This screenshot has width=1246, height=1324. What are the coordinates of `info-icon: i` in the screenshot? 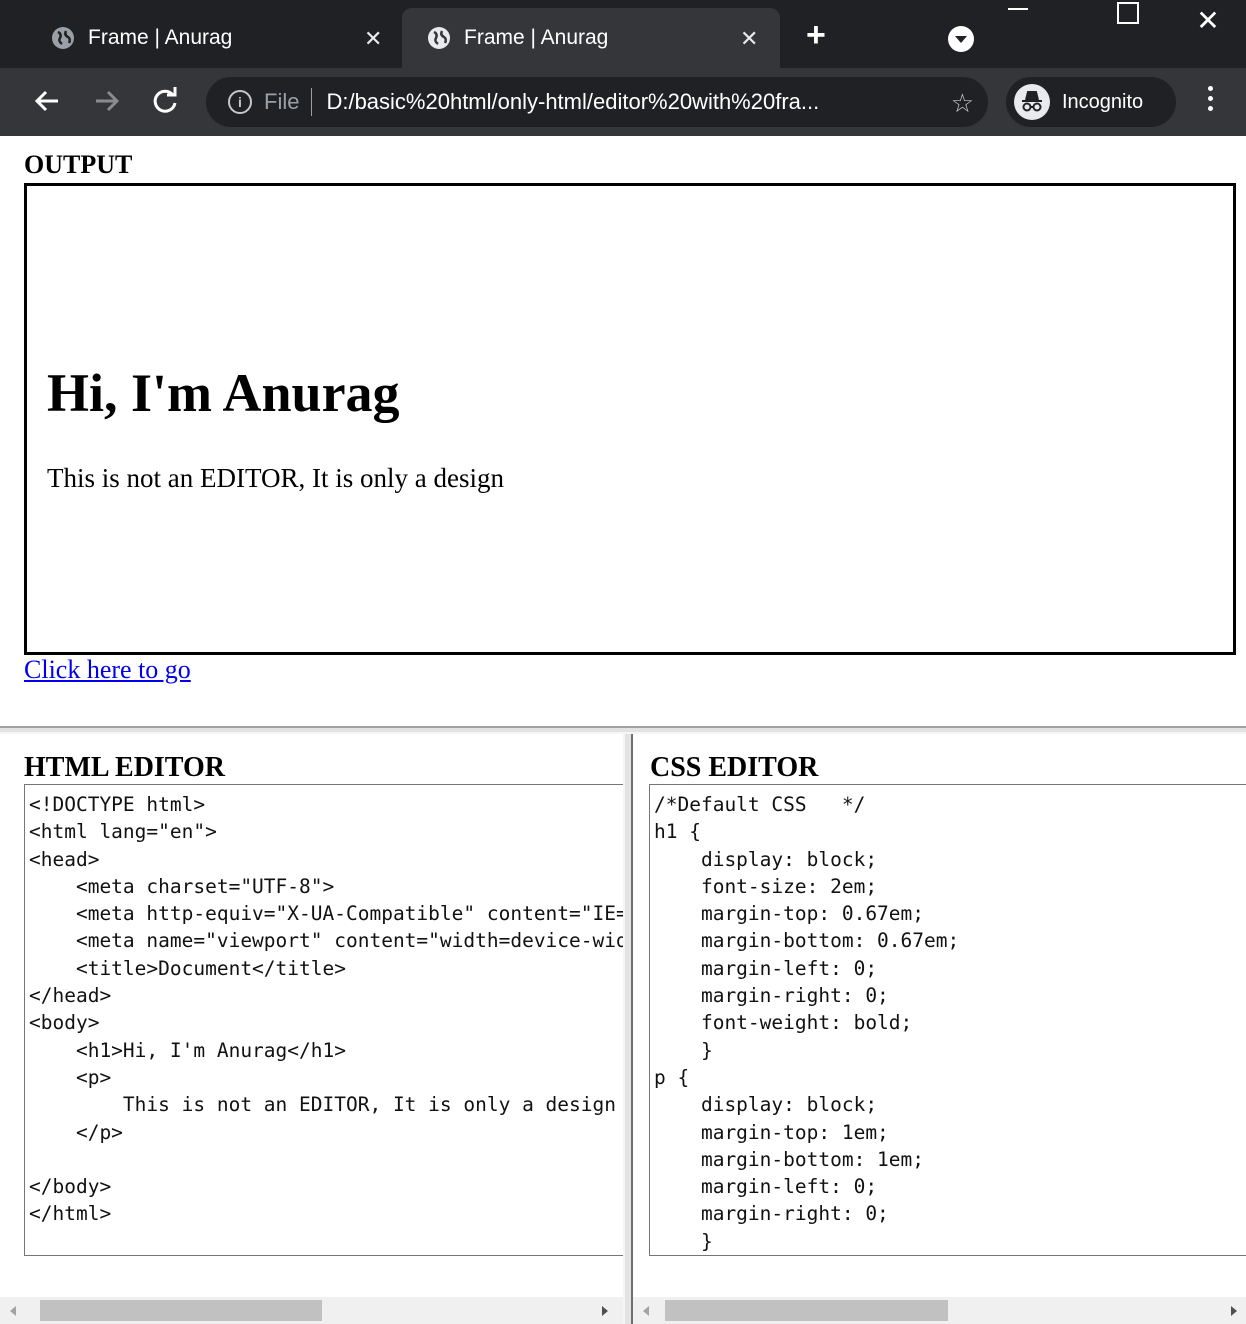 It's located at (240, 102).